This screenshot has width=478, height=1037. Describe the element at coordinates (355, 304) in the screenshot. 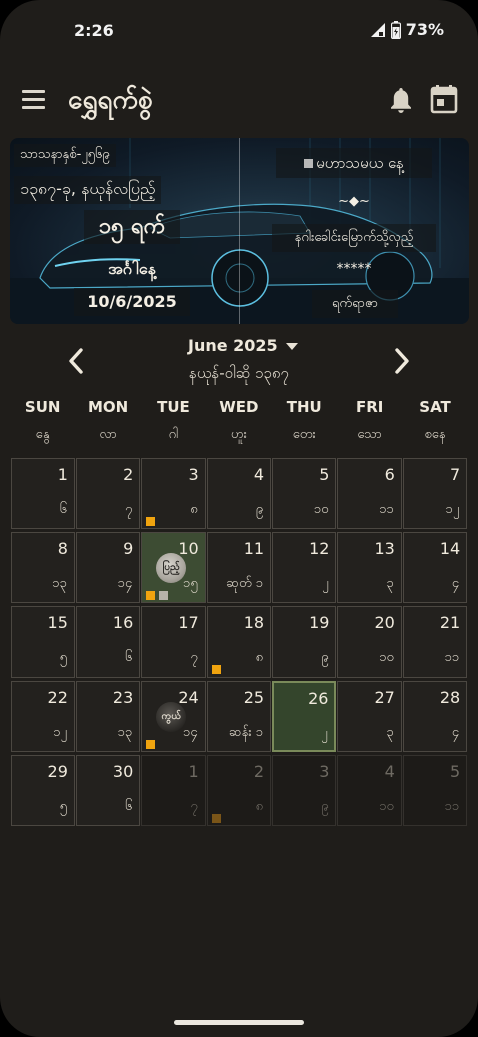

I see `yatyaza-label: ရက်ရာဇာ` at that location.